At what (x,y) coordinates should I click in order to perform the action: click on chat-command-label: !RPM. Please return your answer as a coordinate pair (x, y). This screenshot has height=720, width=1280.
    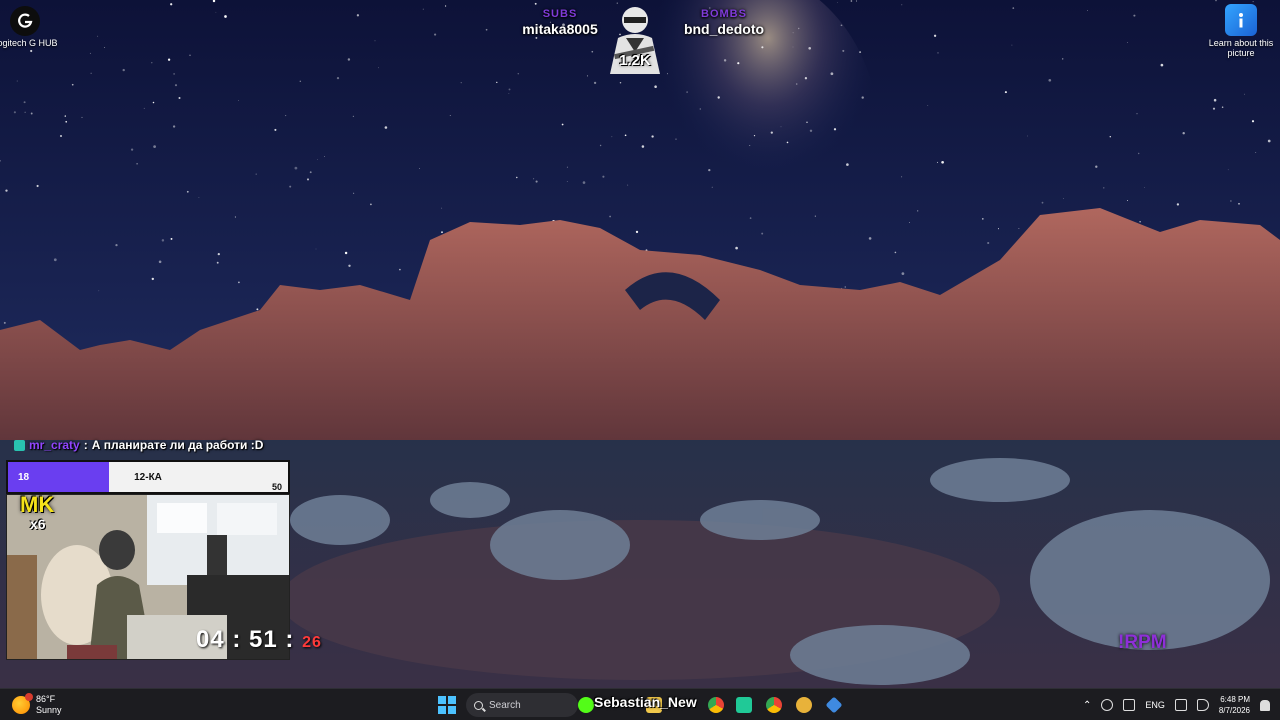
    Looking at the image, I should click on (1142, 642).